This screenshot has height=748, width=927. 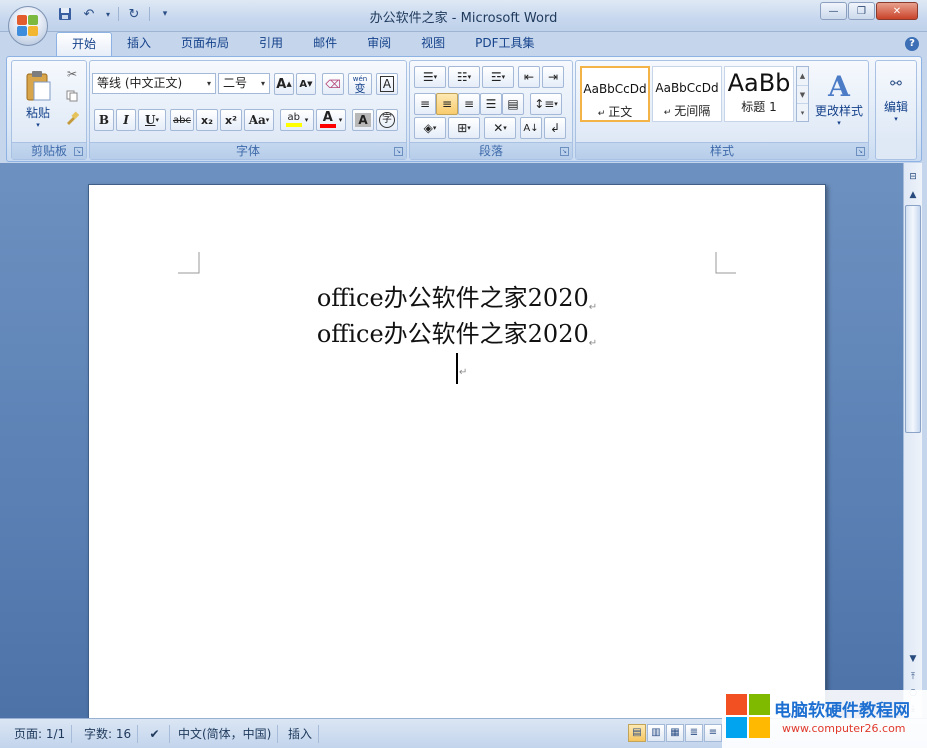 What do you see at coordinates (838, 110) in the screenshot?
I see `change-styles-label: 更改样式` at bounding box center [838, 110].